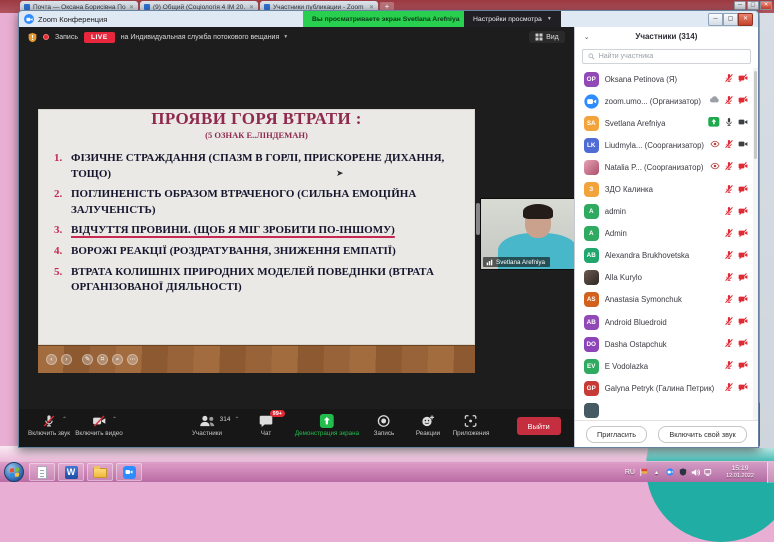  What do you see at coordinates (708, 472) in the screenshot?
I see `network-icon` at bounding box center [708, 472].